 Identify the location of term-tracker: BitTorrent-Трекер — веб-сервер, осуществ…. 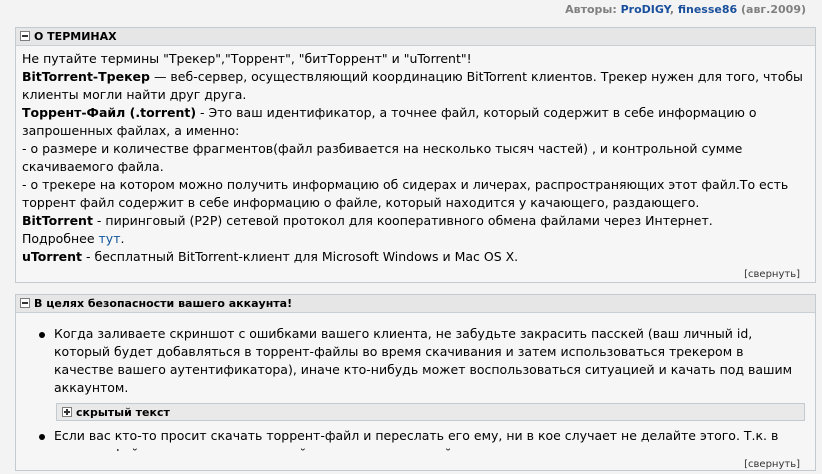
(415, 86).